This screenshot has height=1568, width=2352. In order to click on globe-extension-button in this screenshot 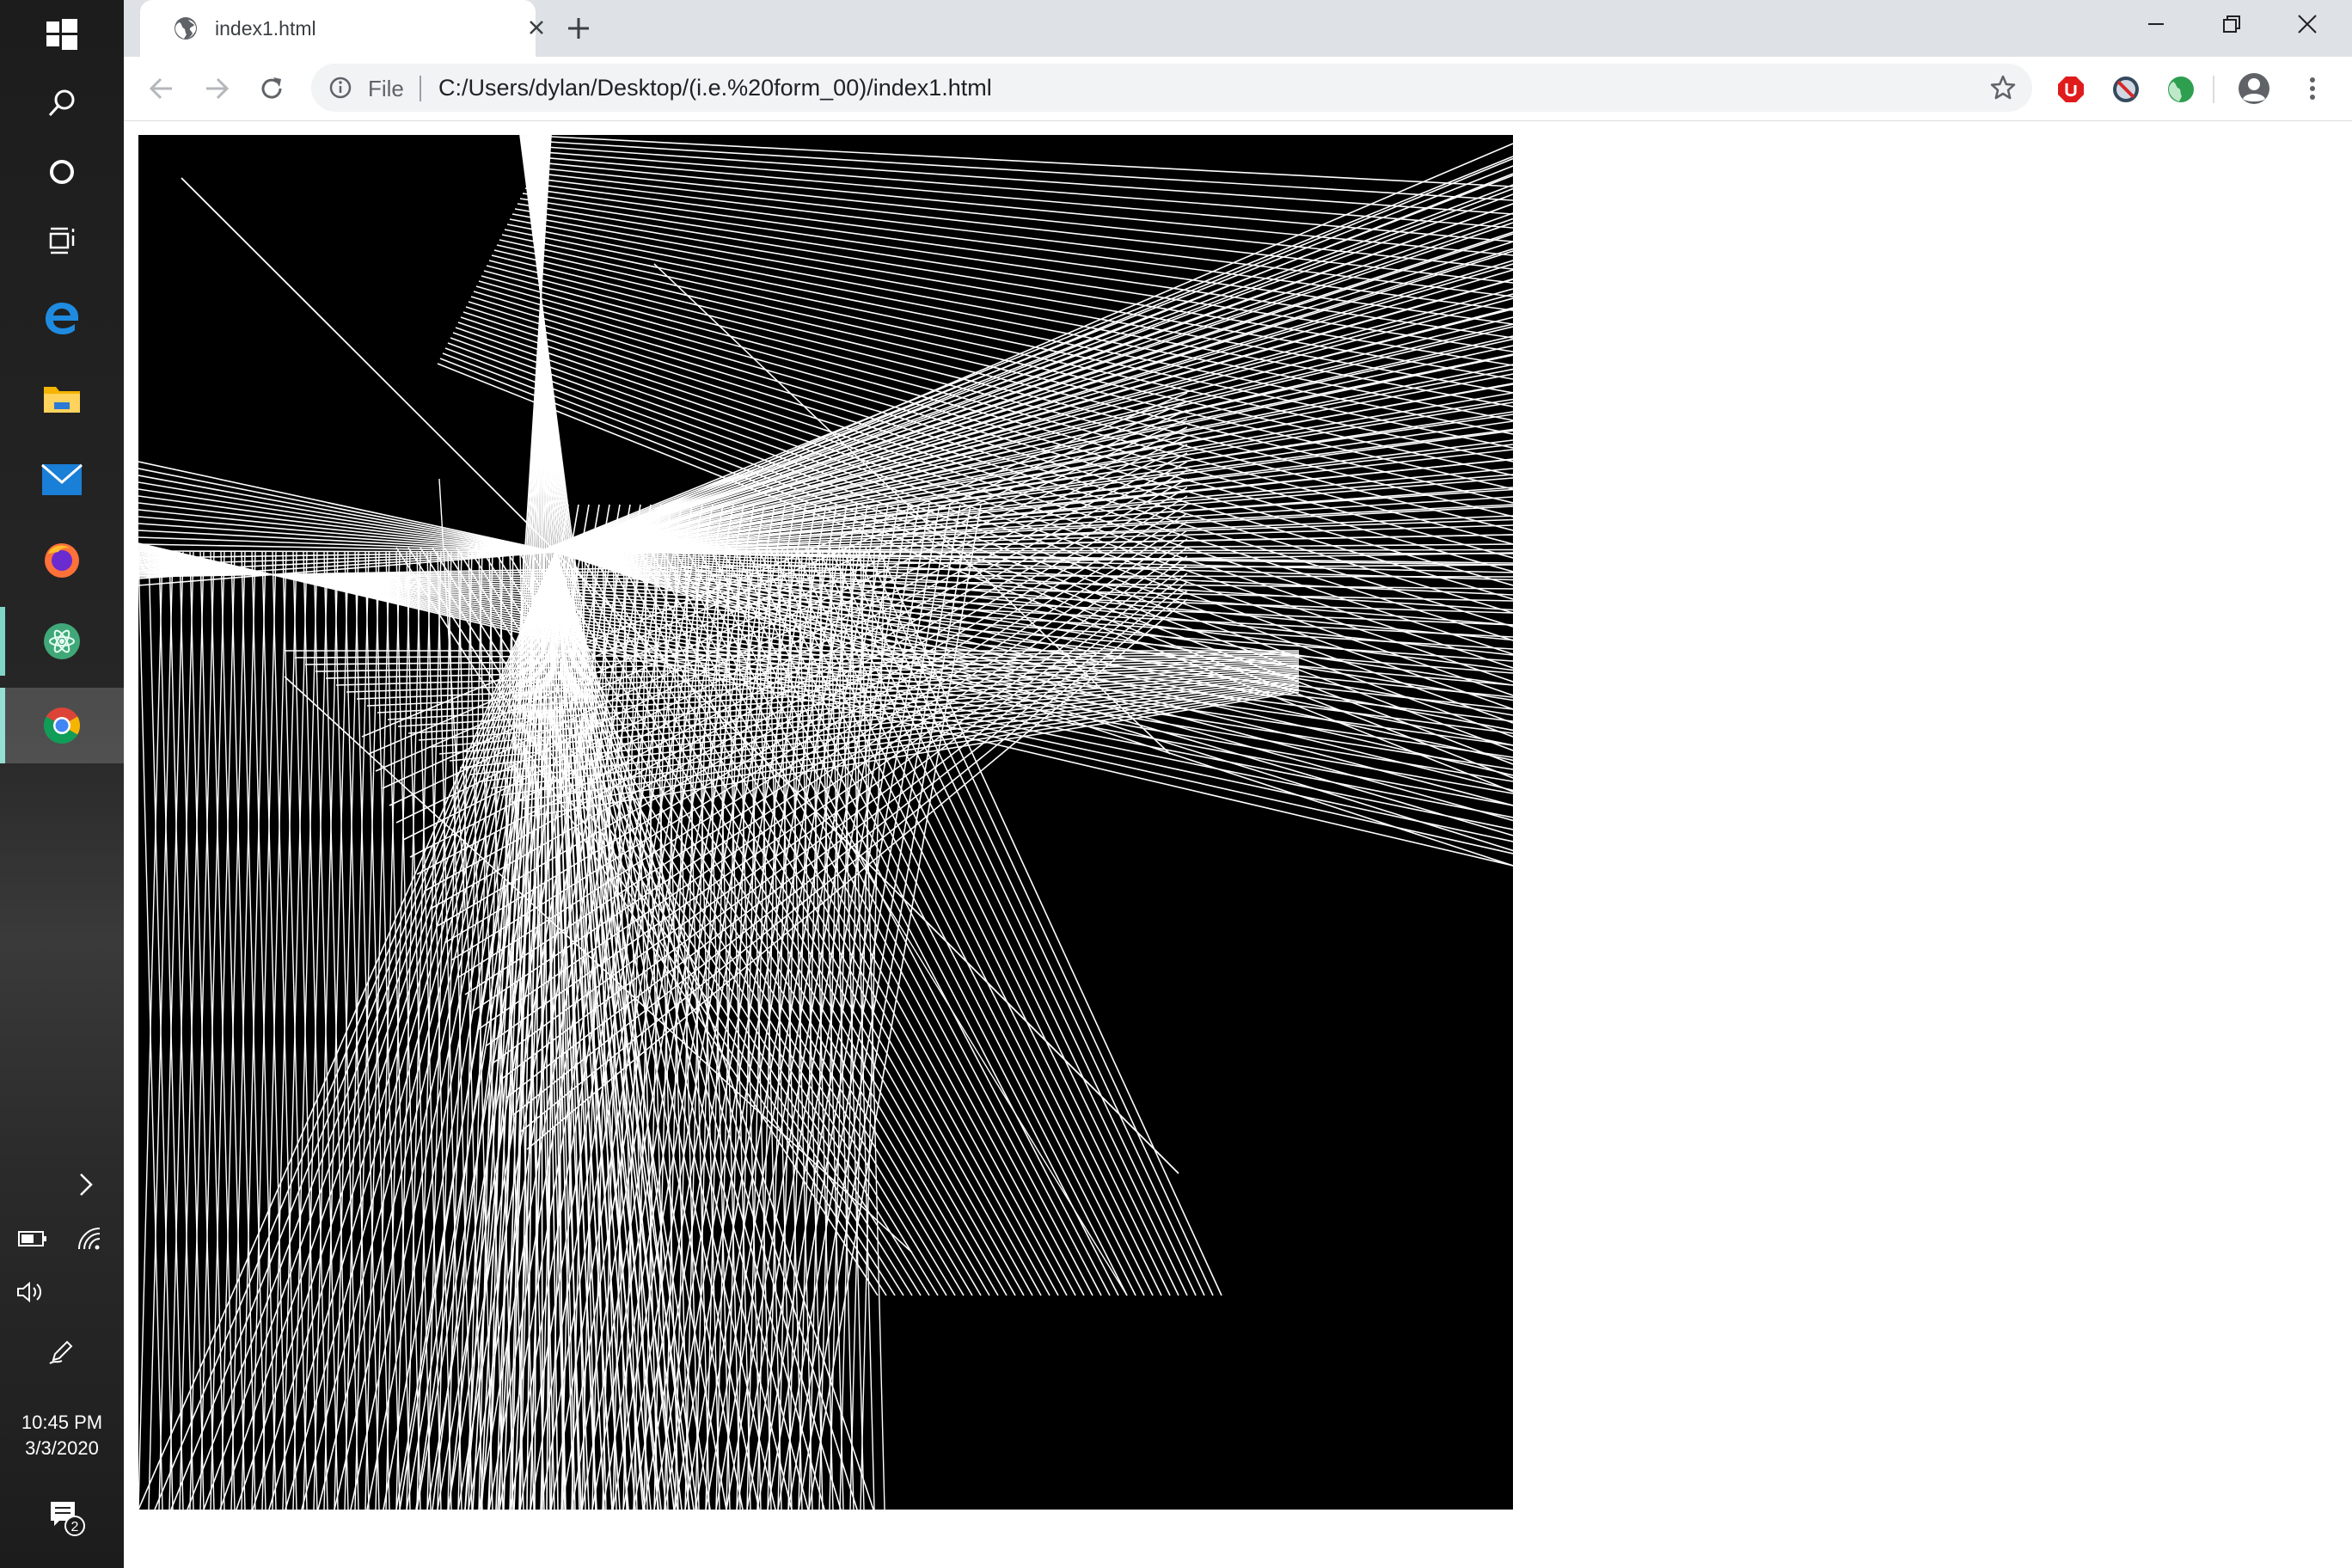, I will do `click(2181, 89)`.